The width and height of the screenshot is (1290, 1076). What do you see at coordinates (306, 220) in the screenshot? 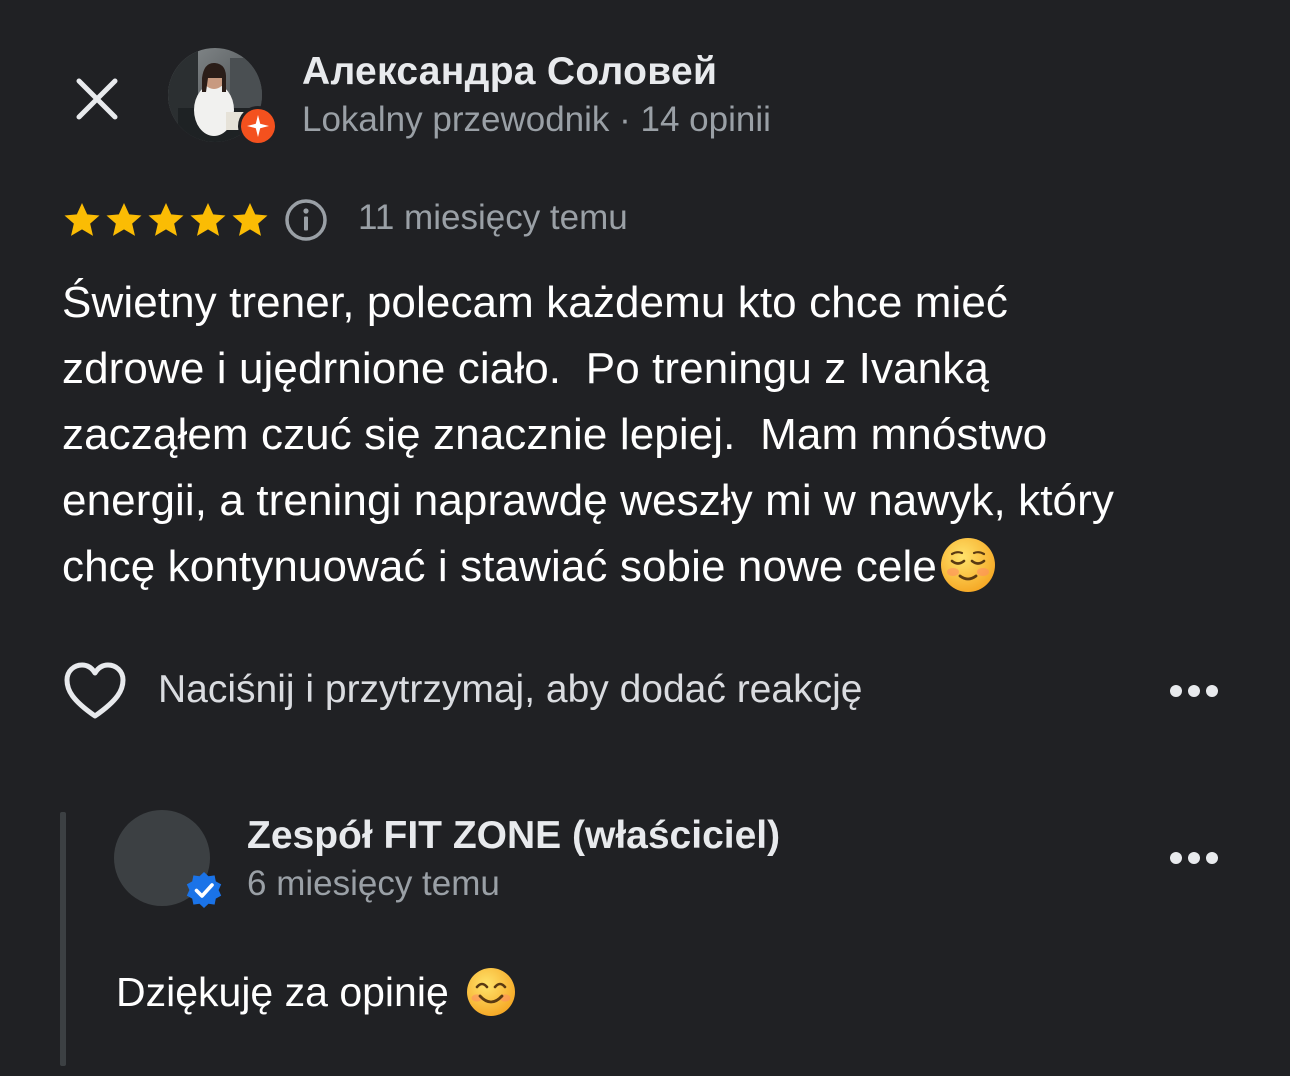
I see `info-icon` at bounding box center [306, 220].